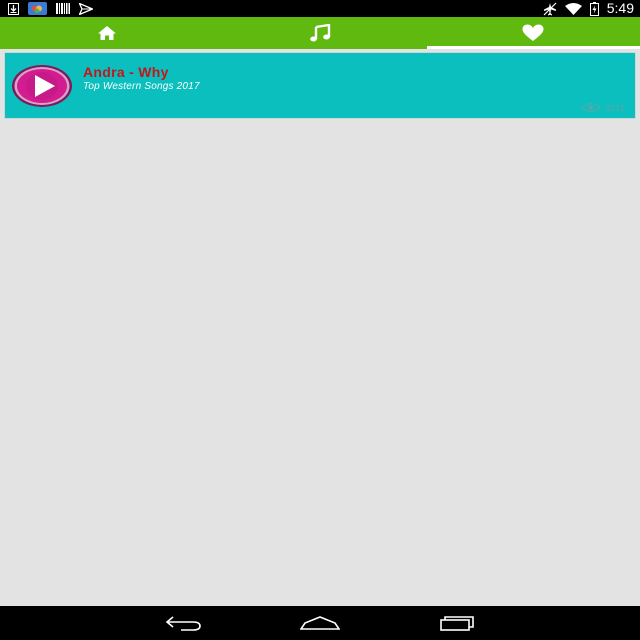 The height and width of the screenshot is (640, 640). I want to click on heart-icon, so click(533, 33).